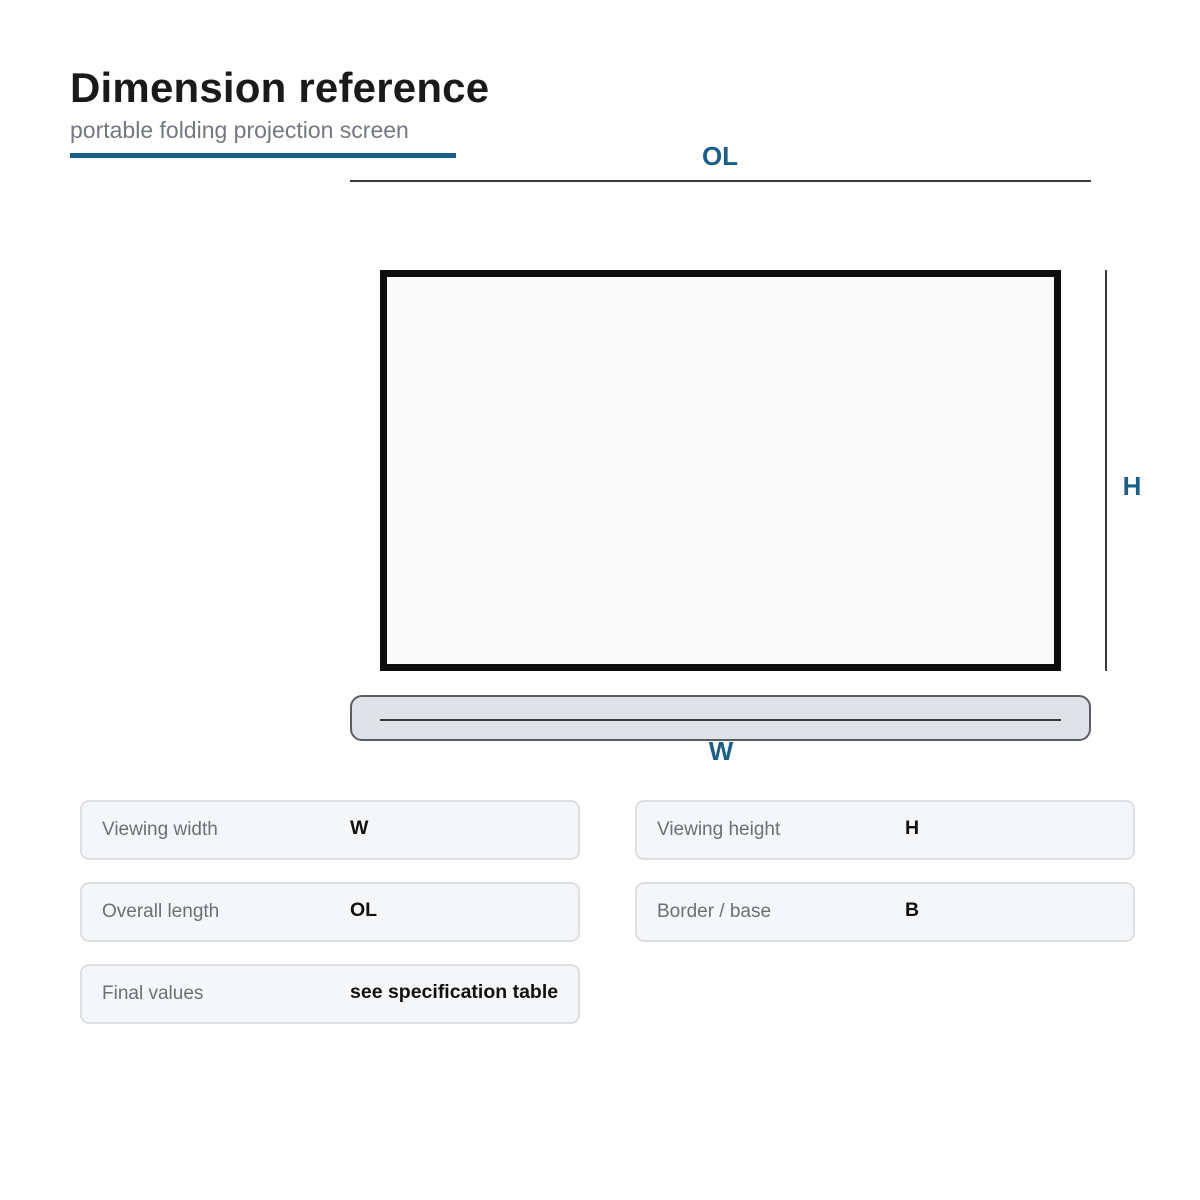 The width and height of the screenshot is (1200, 1200). I want to click on spec-card-overall-length: Overall length OL, so click(330, 912).